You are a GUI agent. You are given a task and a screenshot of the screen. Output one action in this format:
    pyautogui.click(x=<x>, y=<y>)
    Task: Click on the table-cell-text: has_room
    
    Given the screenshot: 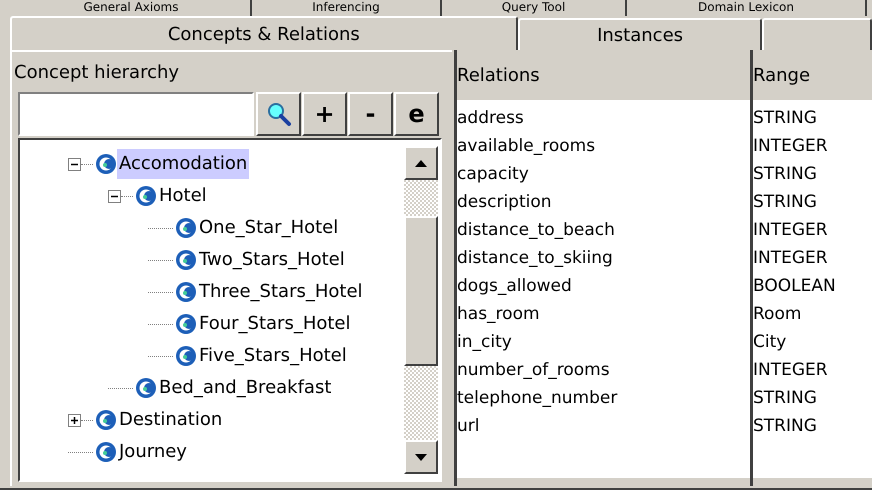 What is the action you would take?
    pyautogui.click(x=499, y=314)
    